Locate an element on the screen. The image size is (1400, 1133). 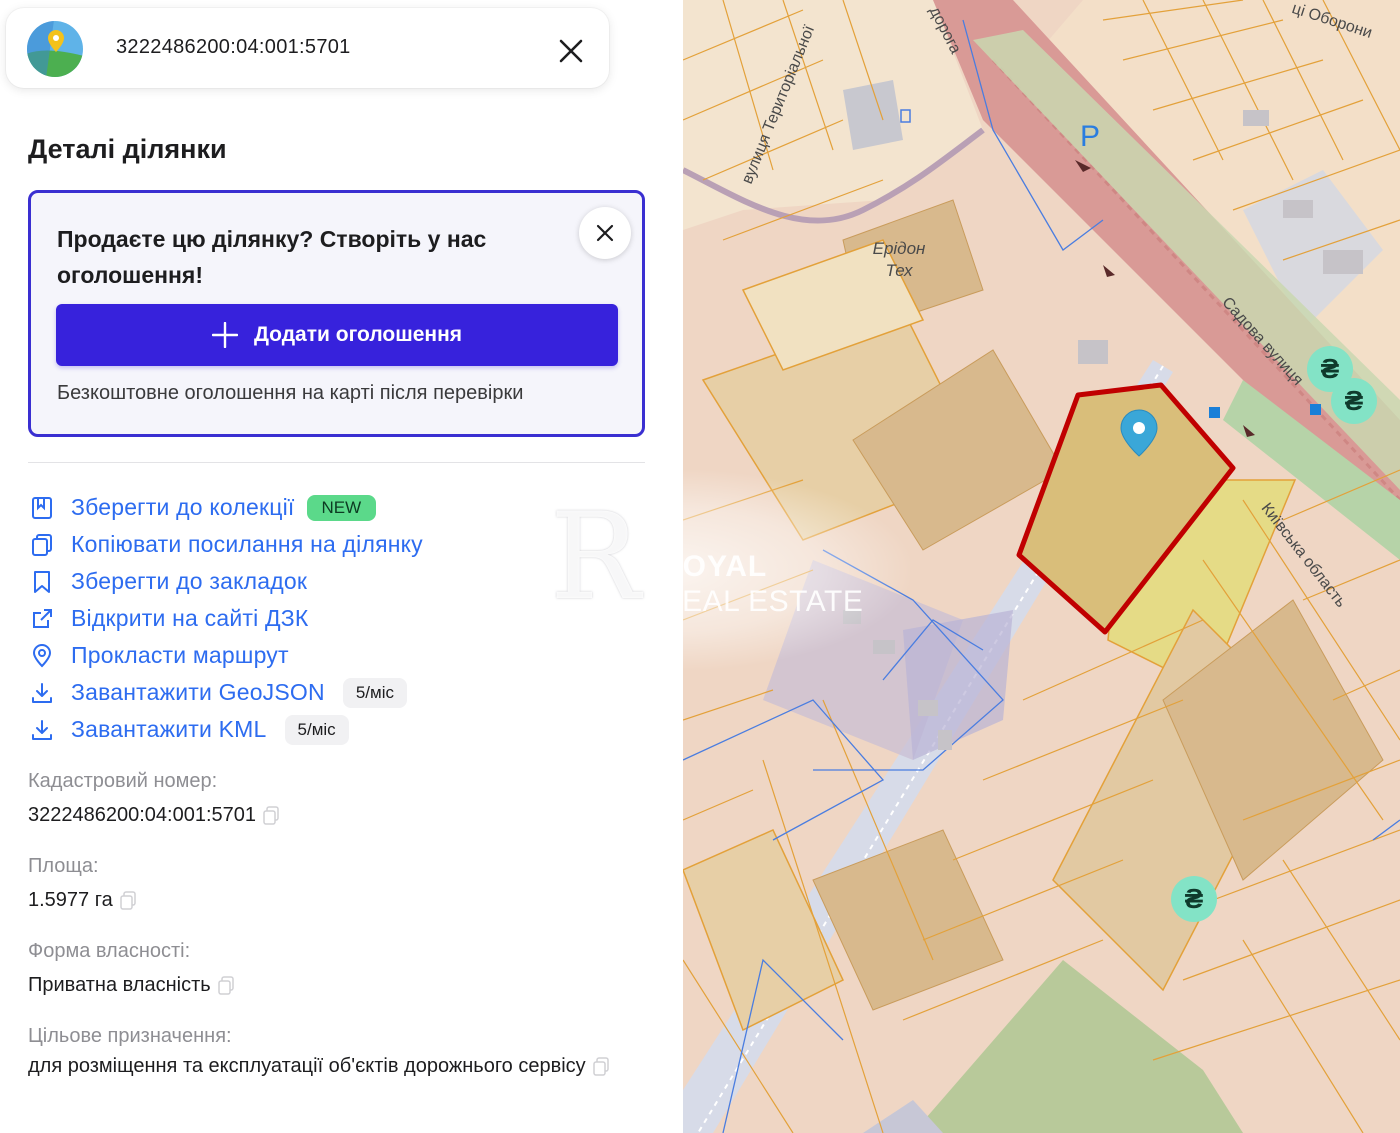
purpose-label: Цільове призначення: is located at coordinates (130, 1036).